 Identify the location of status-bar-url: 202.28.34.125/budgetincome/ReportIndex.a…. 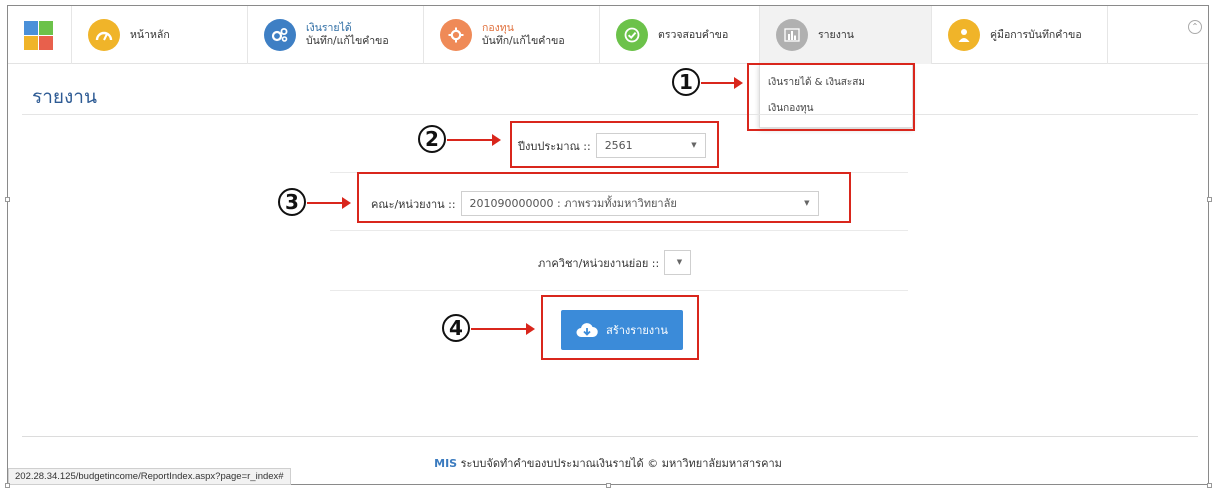
(149, 476).